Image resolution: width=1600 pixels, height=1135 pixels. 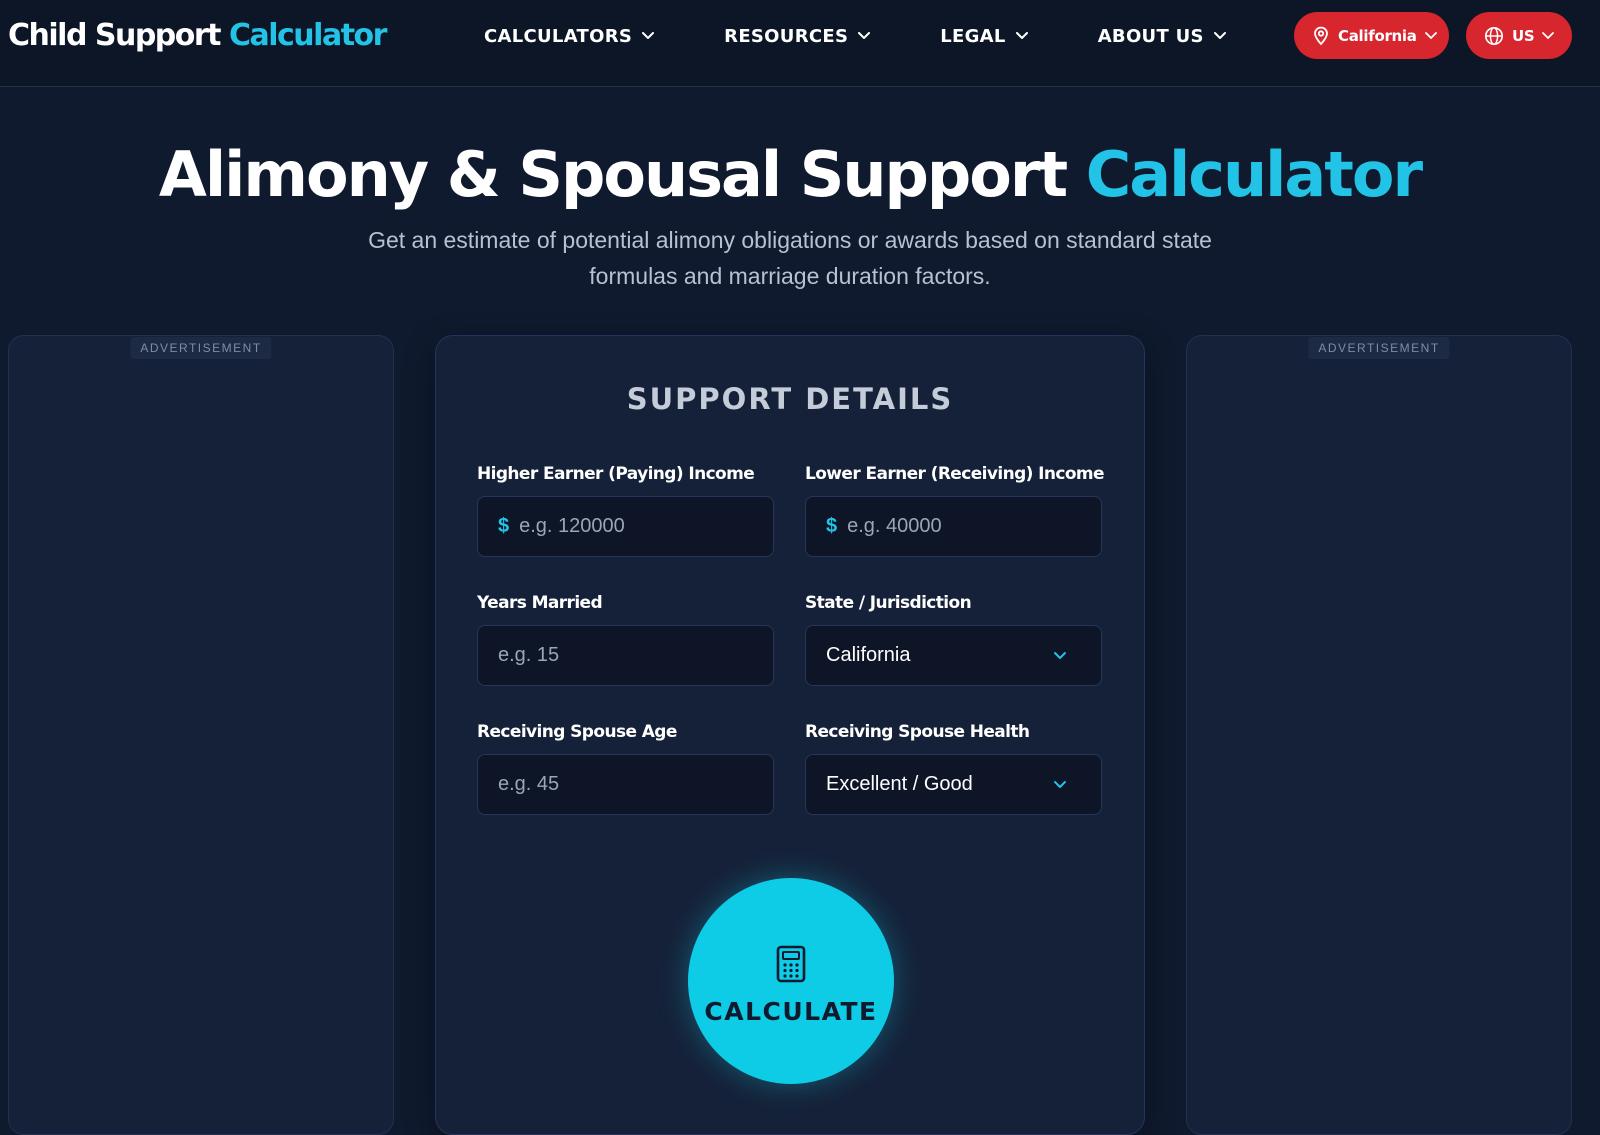 What do you see at coordinates (625, 655) in the screenshot?
I see `years-married-input: e.g. 15` at bounding box center [625, 655].